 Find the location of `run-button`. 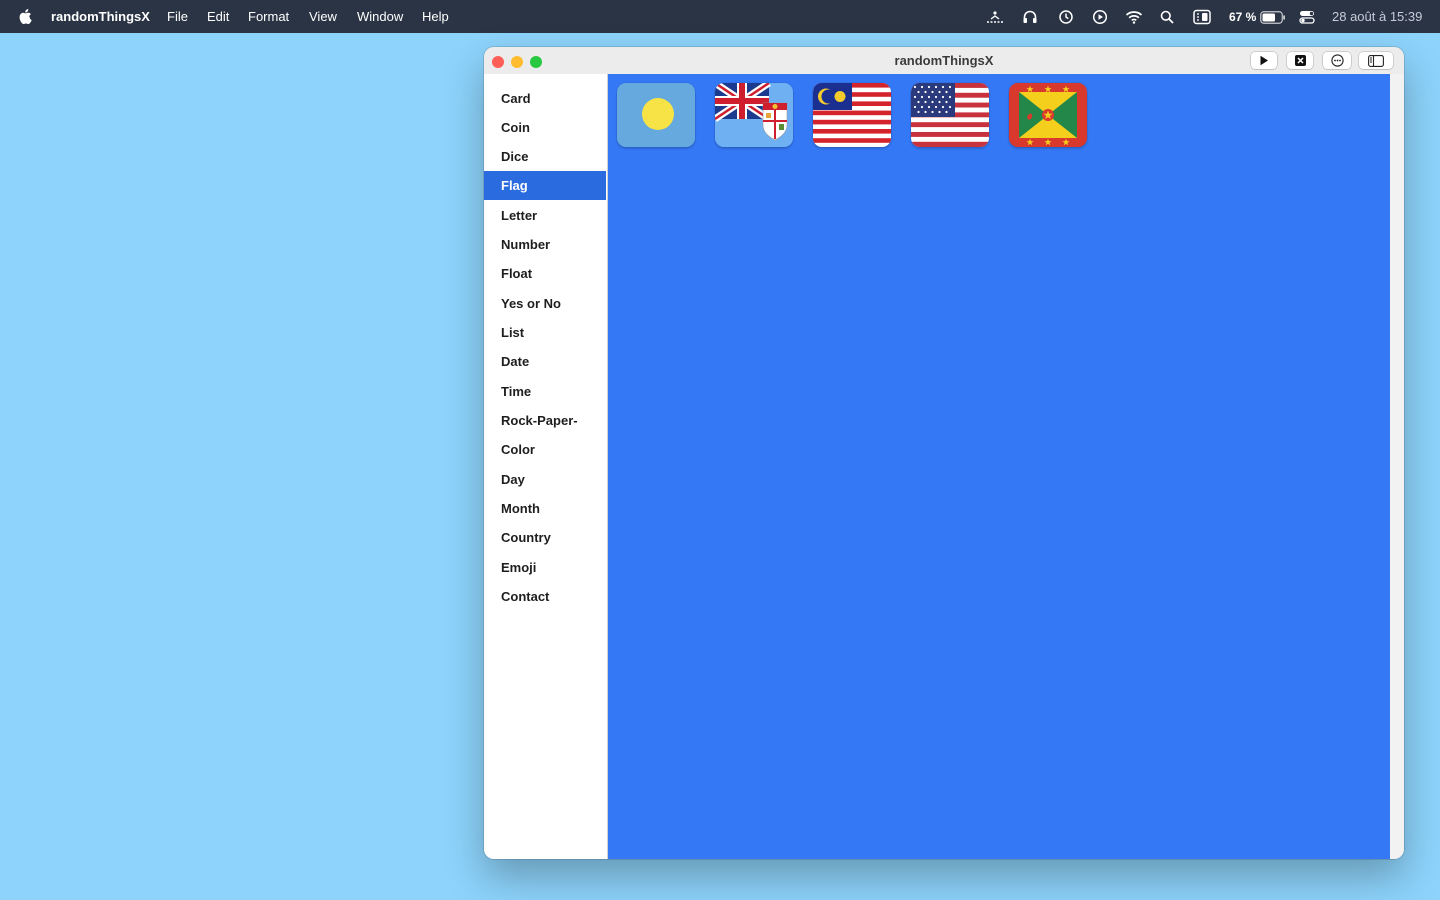

run-button is located at coordinates (1264, 60).